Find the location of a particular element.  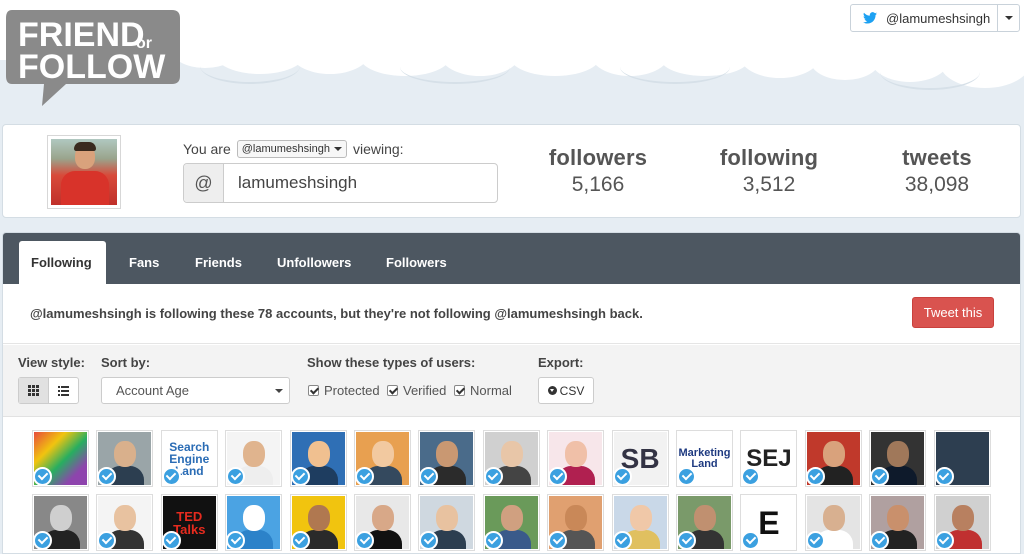

protected-label: Protected is located at coordinates (352, 390).